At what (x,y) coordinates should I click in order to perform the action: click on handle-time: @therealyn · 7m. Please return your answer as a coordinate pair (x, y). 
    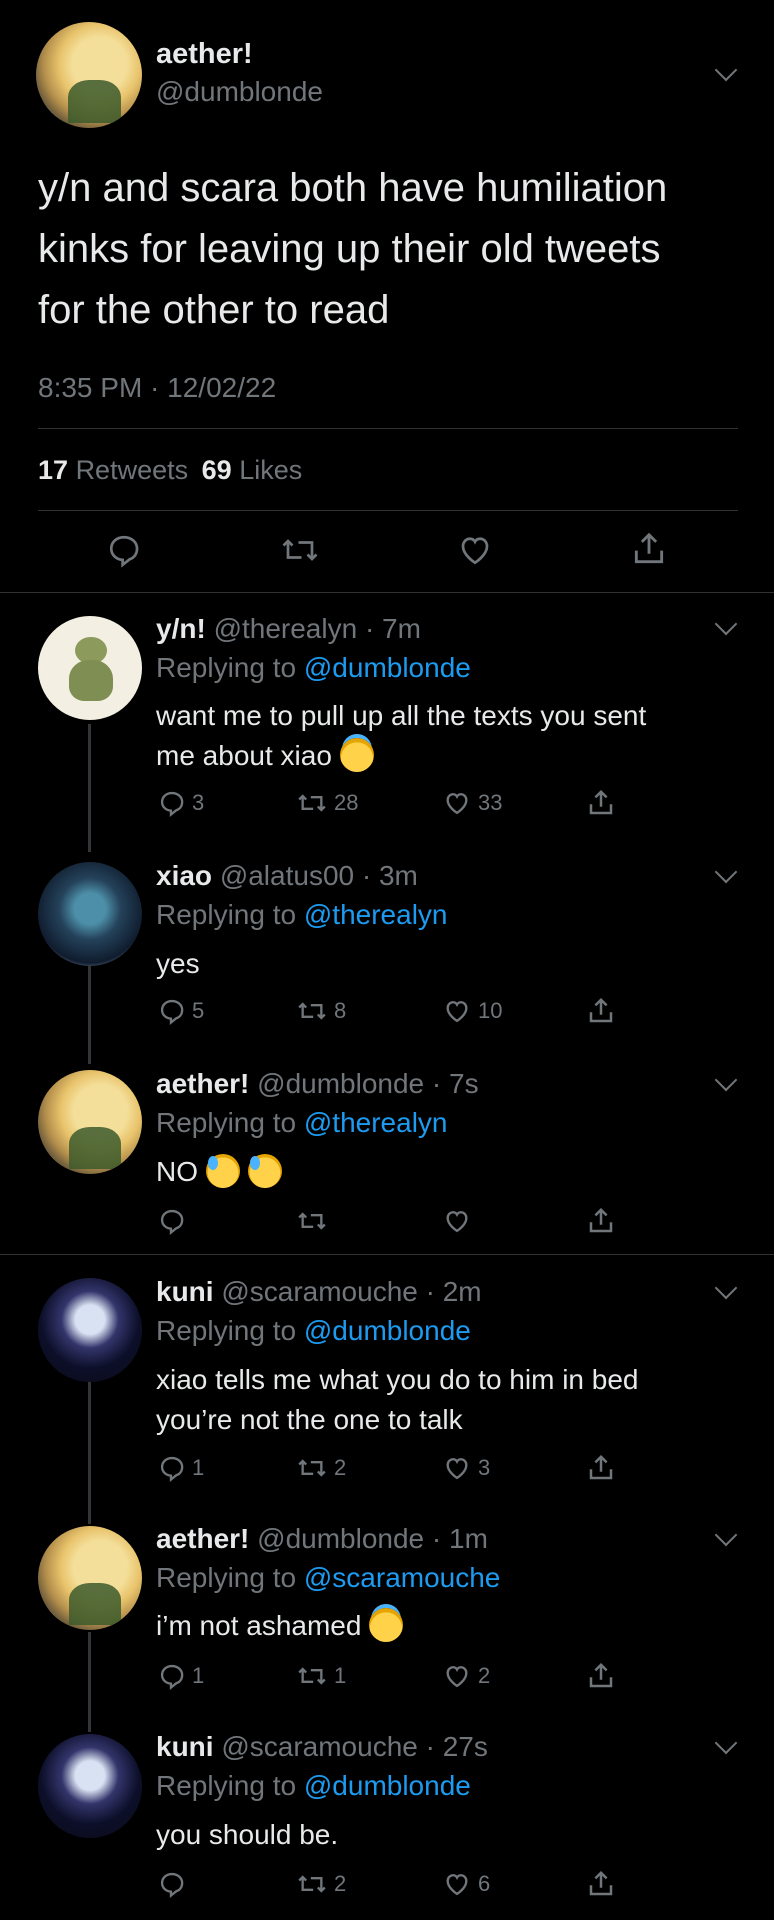
    Looking at the image, I should click on (317, 628).